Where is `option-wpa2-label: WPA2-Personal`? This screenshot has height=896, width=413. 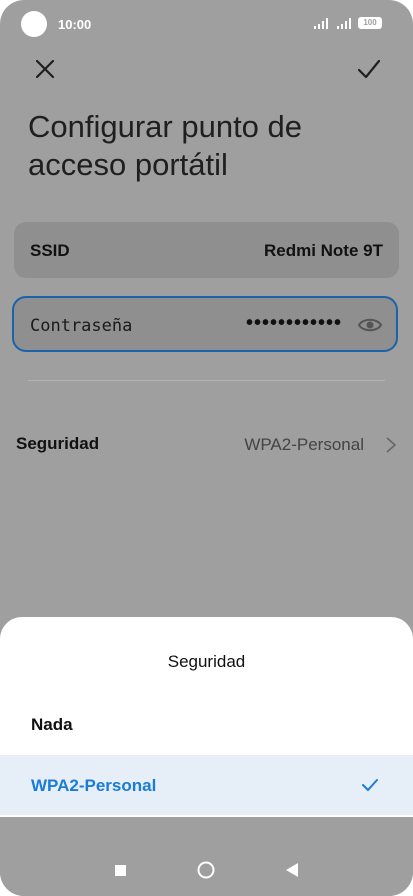 option-wpa2-label: WPA2-Personal is located at coordinates (94, 785).